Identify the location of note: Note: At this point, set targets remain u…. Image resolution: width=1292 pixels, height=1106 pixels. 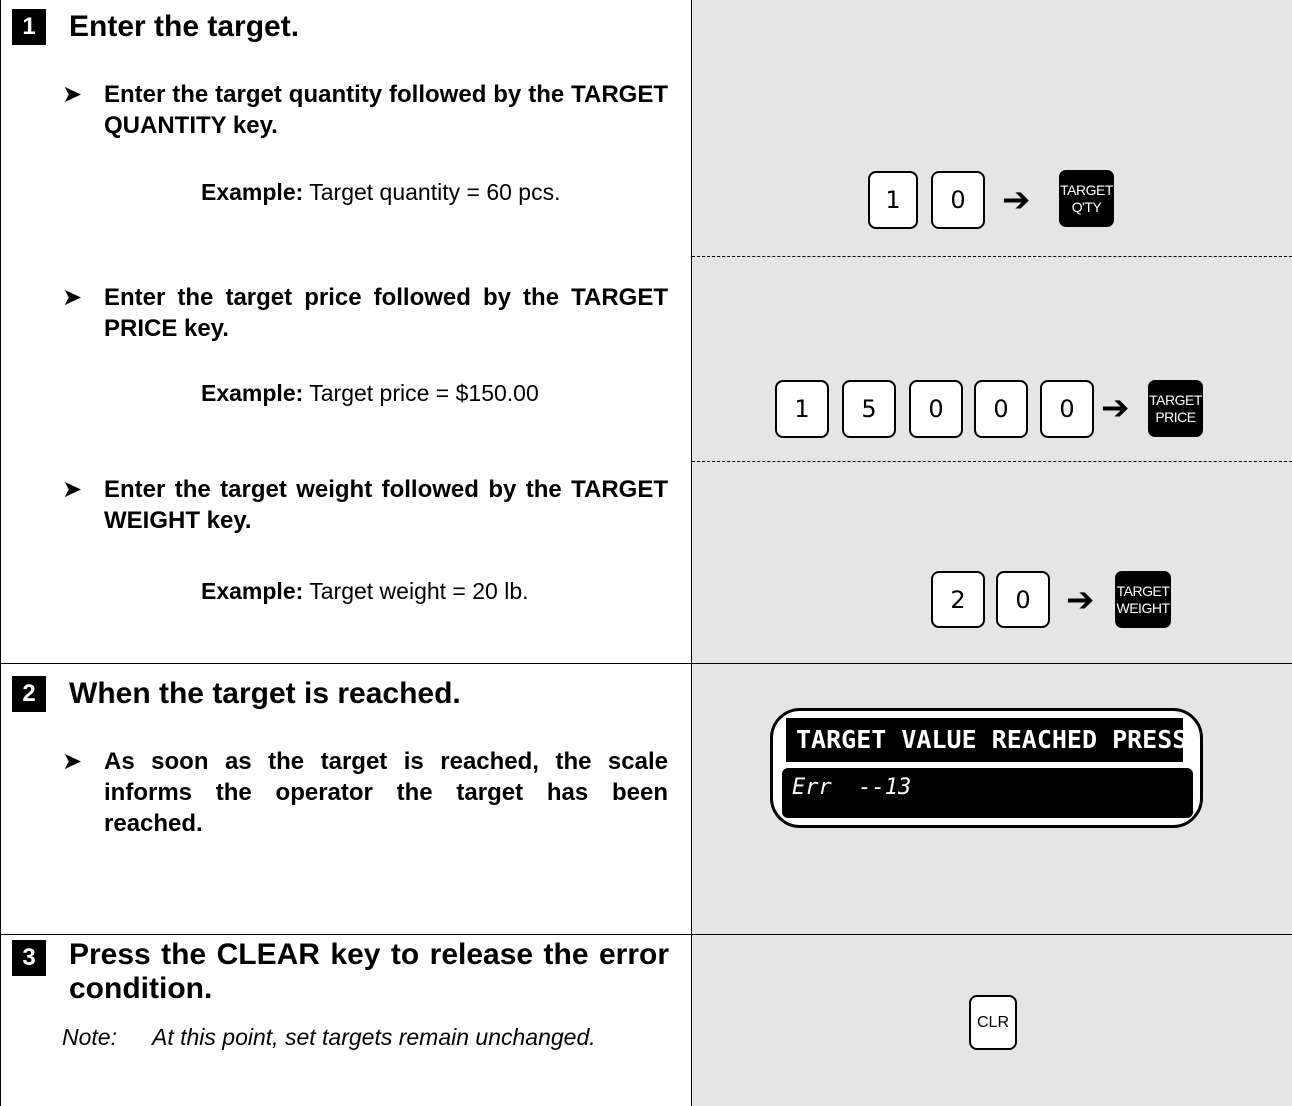
(329, 1037).